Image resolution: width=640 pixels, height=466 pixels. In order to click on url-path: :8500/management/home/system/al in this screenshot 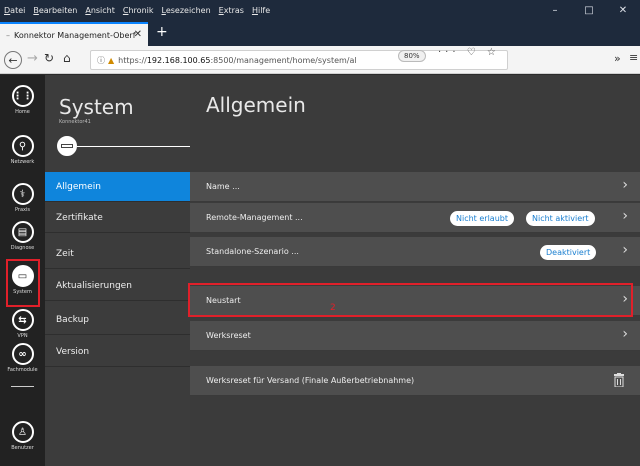, I will do `click(283, 60)`.